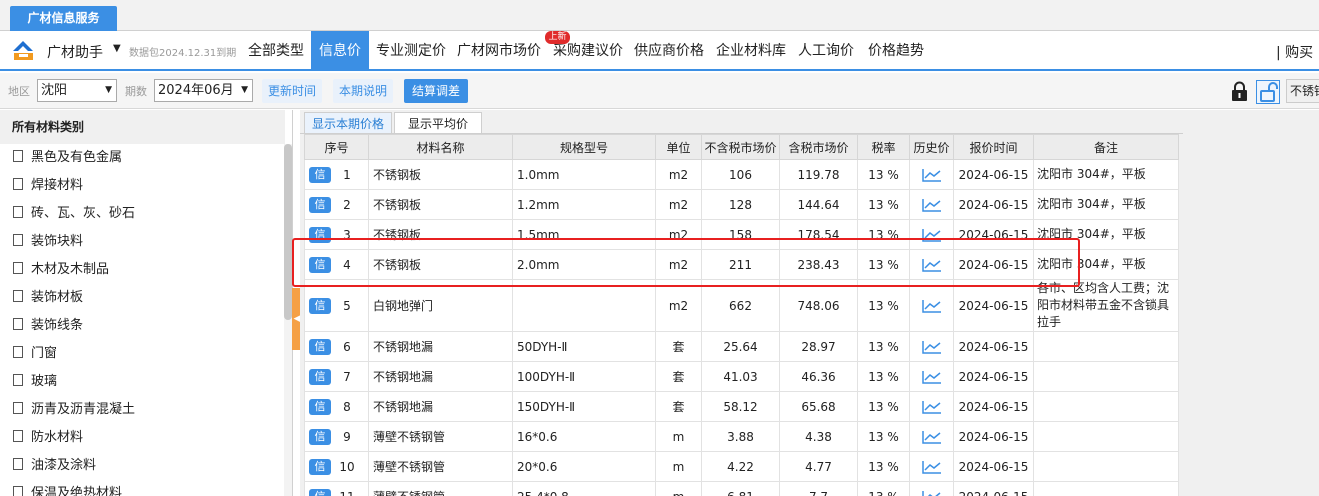 The height and width of the screenshot is (496, 1319). I want to click on table-row: 信 6 不锈钢地漏 50DYH-Ⅱ 套 25.64 28.97 13 % 2024-06-15, so click(741, 346).